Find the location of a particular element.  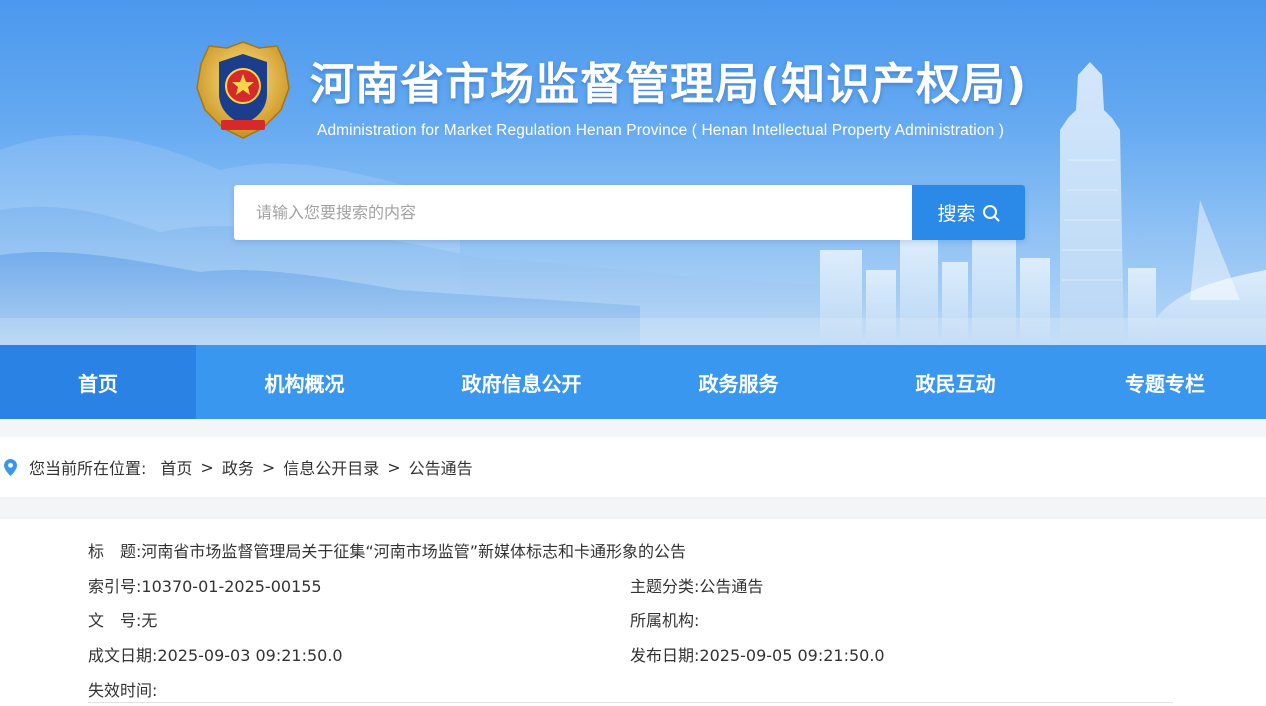

meta-docno-label: 文 号: is located at coordinates (115, 620).